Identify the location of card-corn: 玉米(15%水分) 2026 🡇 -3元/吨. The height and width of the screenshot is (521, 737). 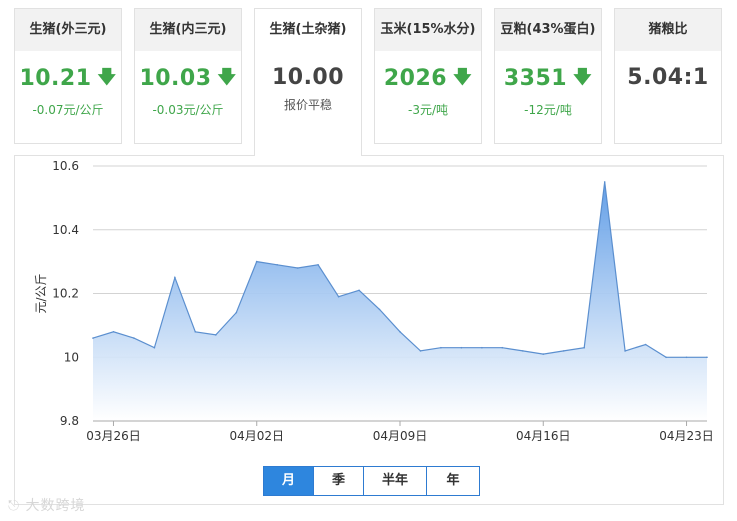
(428, 76).